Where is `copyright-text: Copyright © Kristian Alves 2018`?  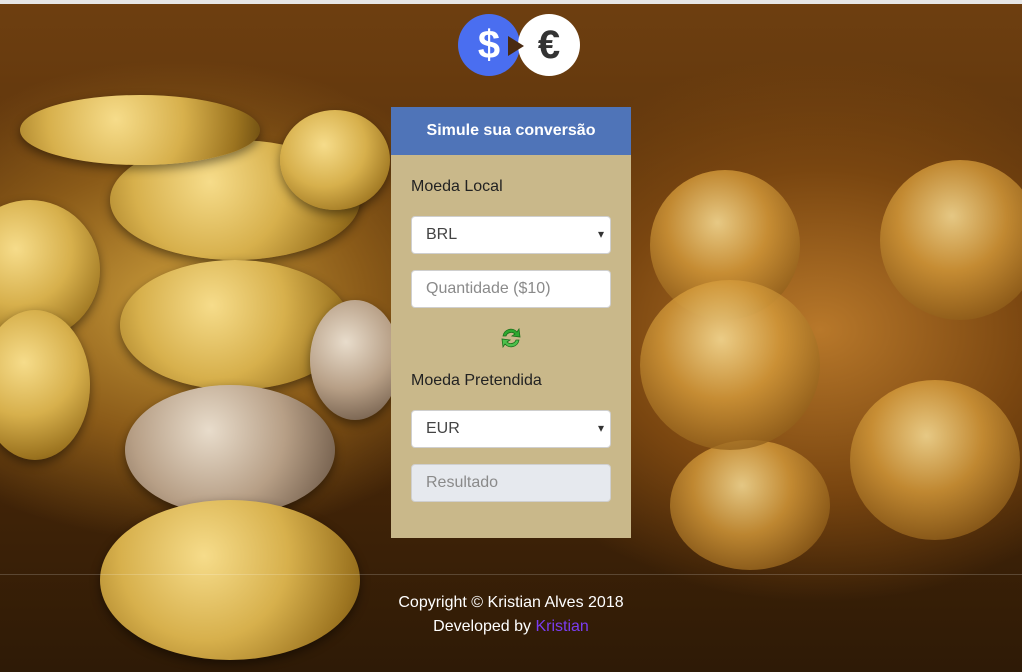 copyright-text: Copyright © Kristian Alves 2018 is located at coordinates (511, 602).